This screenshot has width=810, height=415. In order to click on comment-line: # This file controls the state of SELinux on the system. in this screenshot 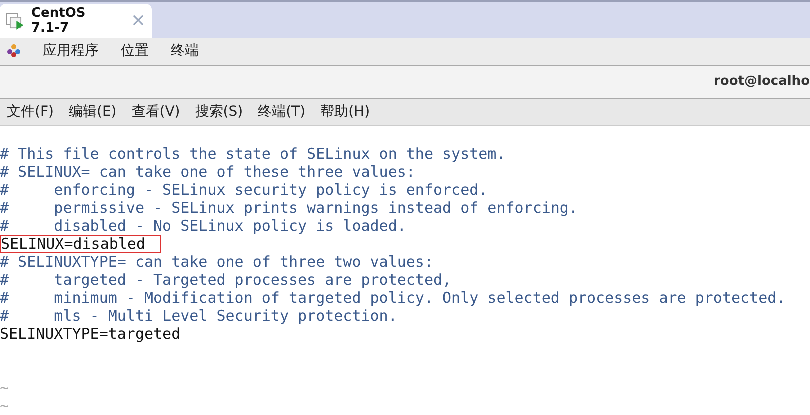, I will do `click(253, 154)`.